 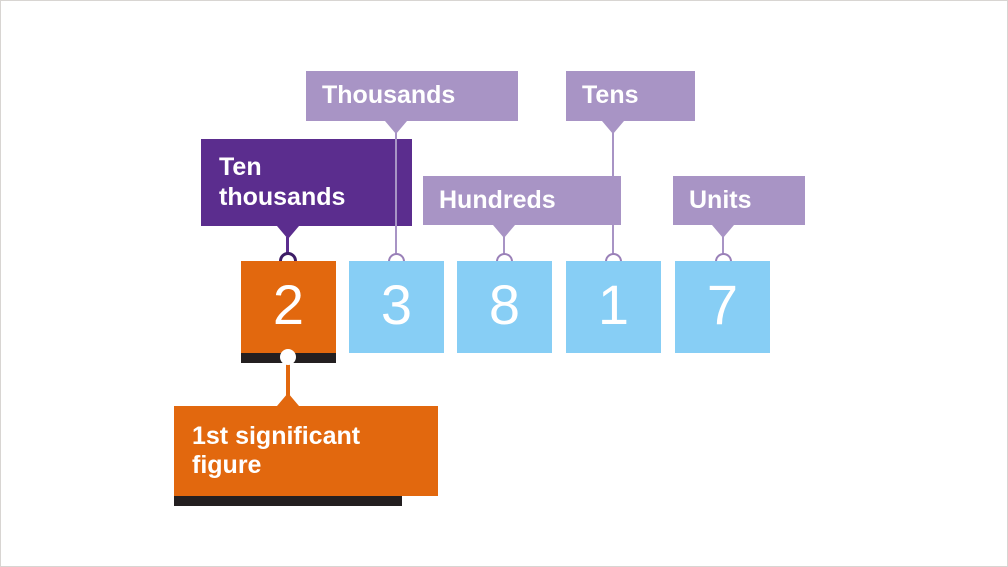 I want to click on callout-ten-thousands: Ten thousands, so click(x=306, y=182).